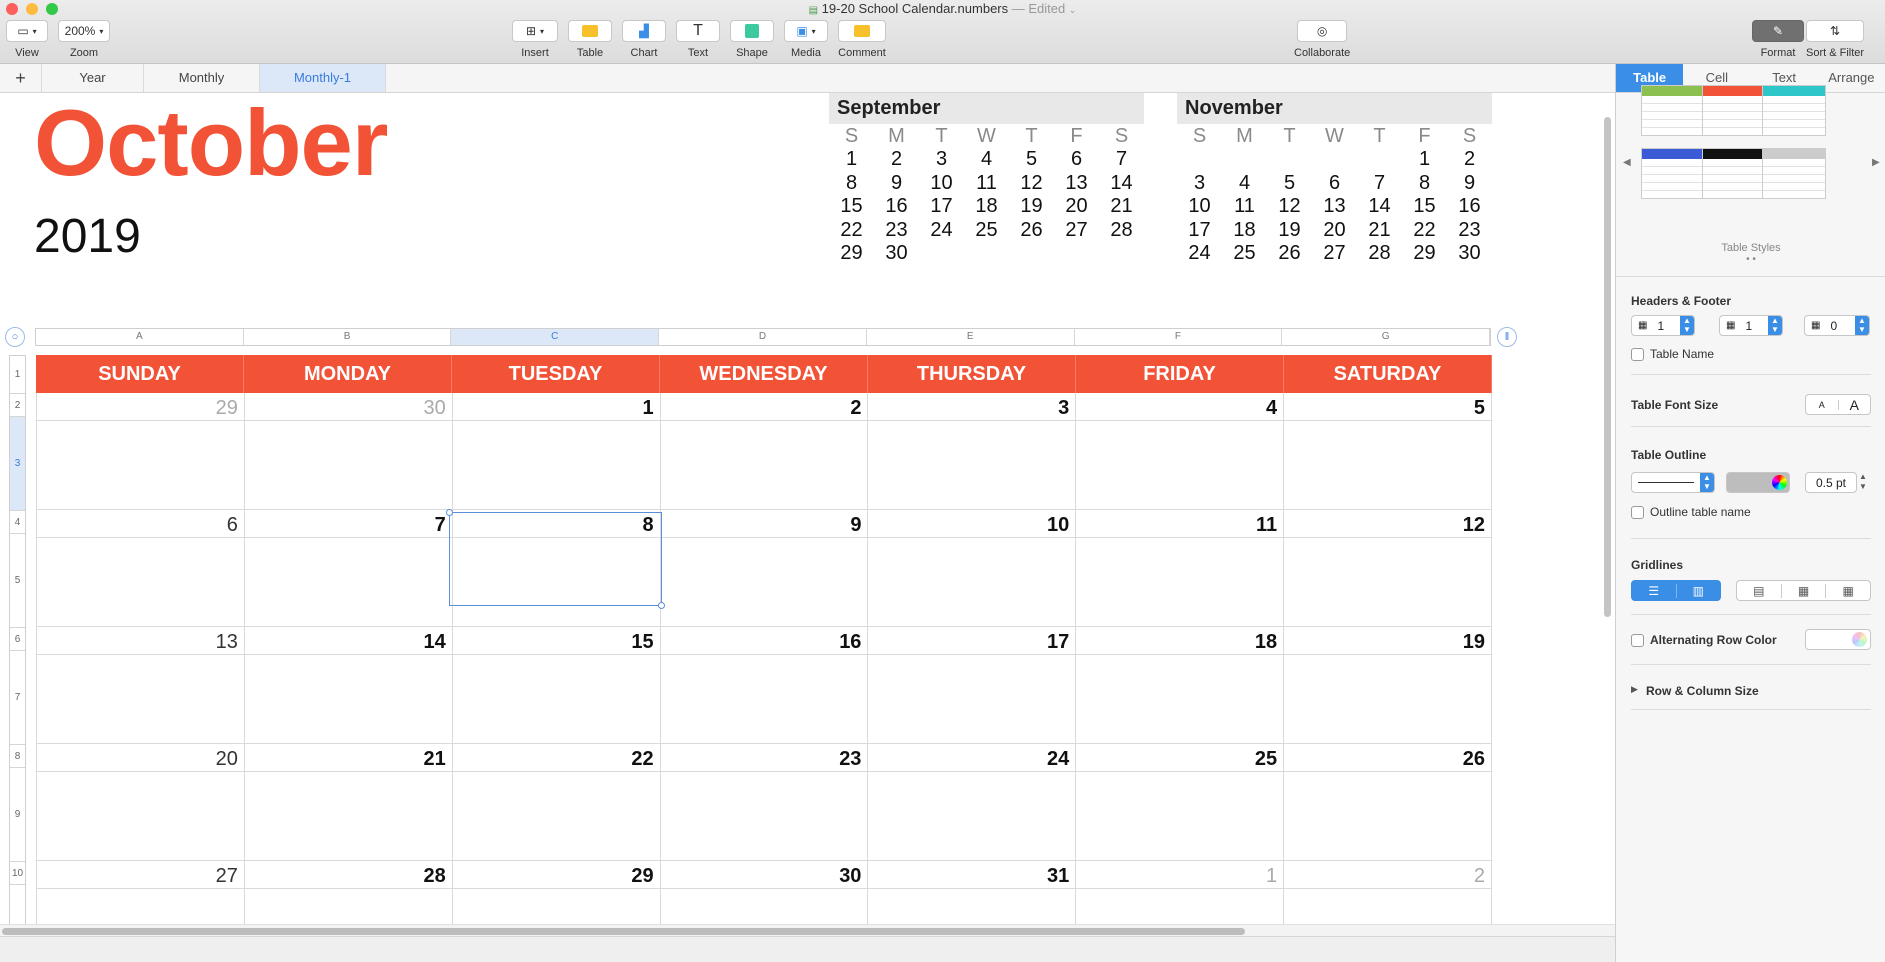 The width and height of the screenshot is (1885, 962). I want to click on insert-button: ⊞ ▾ Insert, so click(535, 39).